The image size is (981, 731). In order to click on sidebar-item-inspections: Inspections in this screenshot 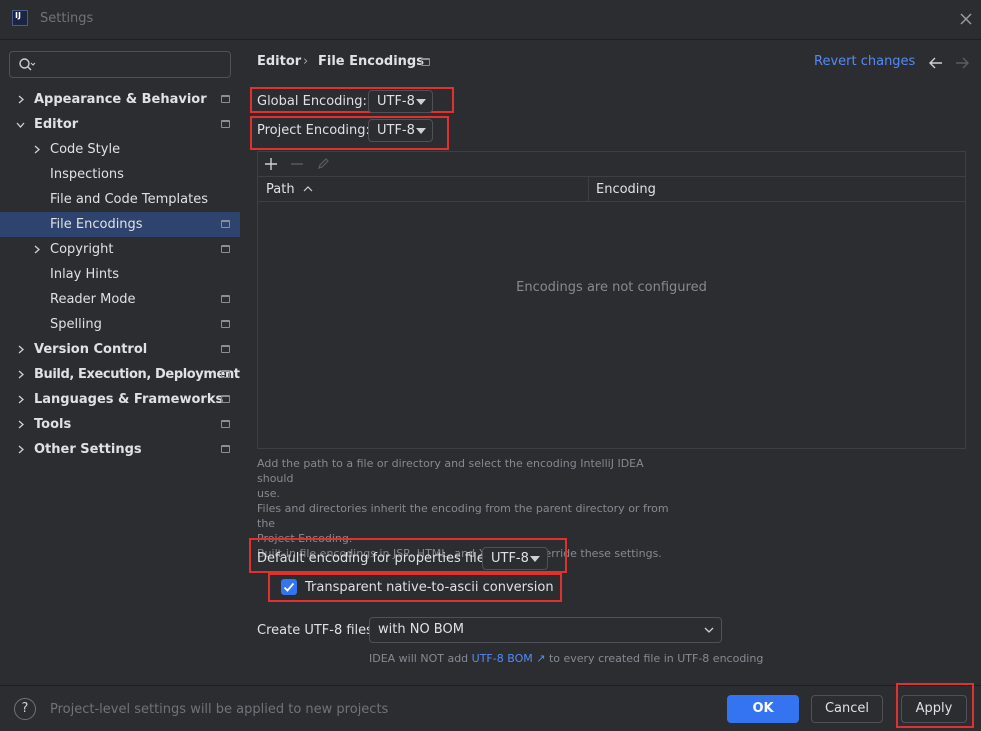, I will do `click(120, 174)`.